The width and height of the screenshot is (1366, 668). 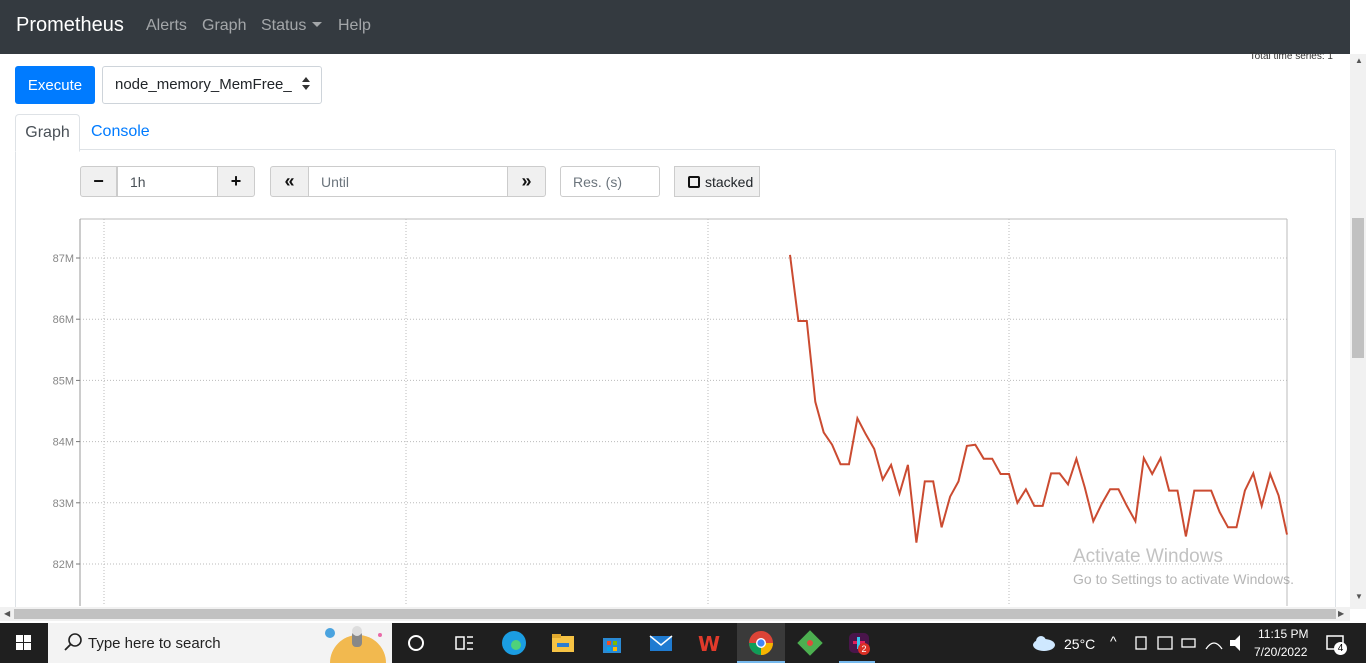 I want to click on activation-watermark-title: Activate Windows, so click(x=1148, y=556).